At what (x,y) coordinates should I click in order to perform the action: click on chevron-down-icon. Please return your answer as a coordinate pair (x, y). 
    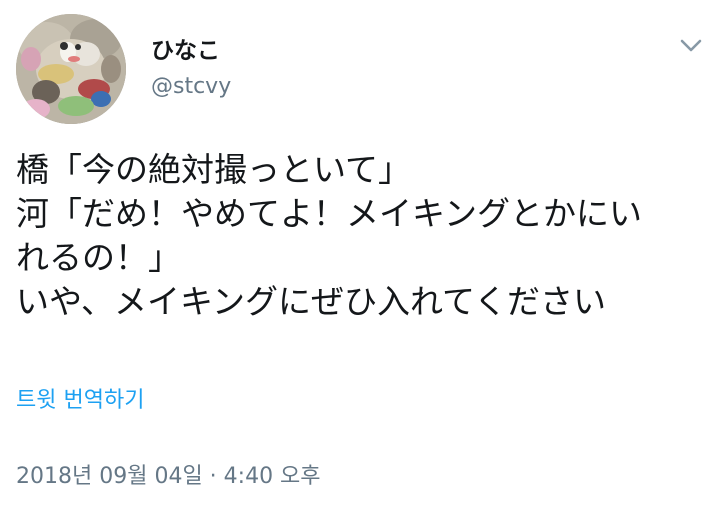
    Looking at the image, I should click on (691, 45).